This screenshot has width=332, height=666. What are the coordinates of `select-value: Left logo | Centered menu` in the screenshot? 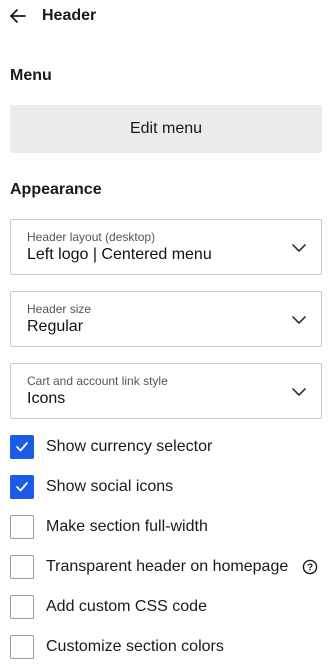 It's located at (119, 254).